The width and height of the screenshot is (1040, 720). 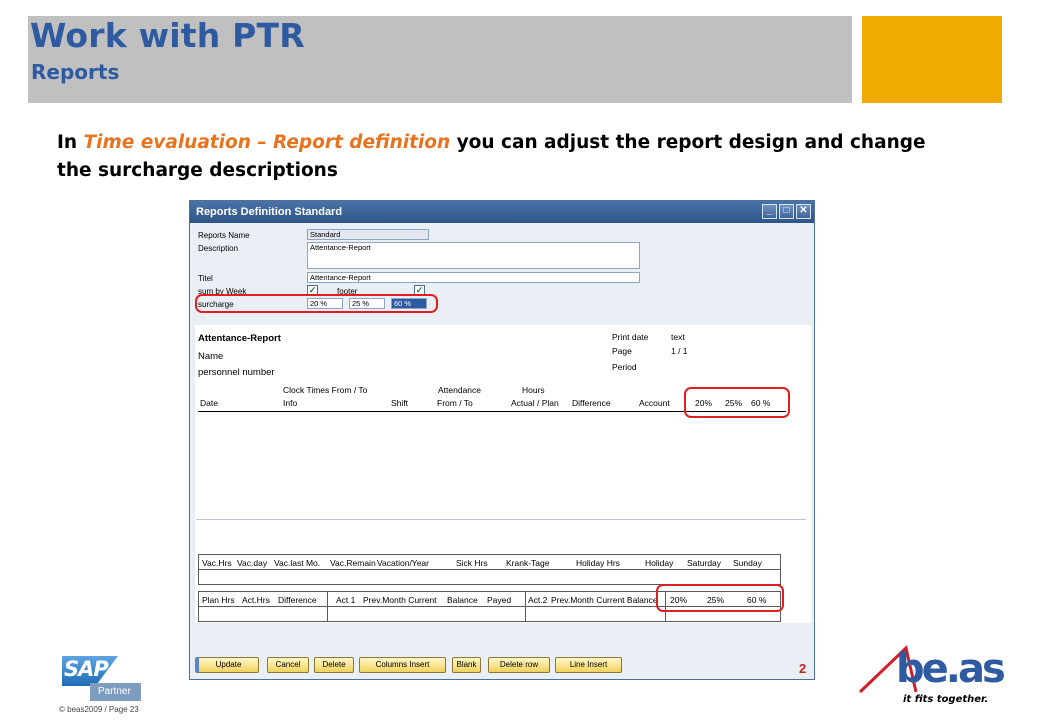 I want to click on titel-label: Titel, so click(x=205, y=278).